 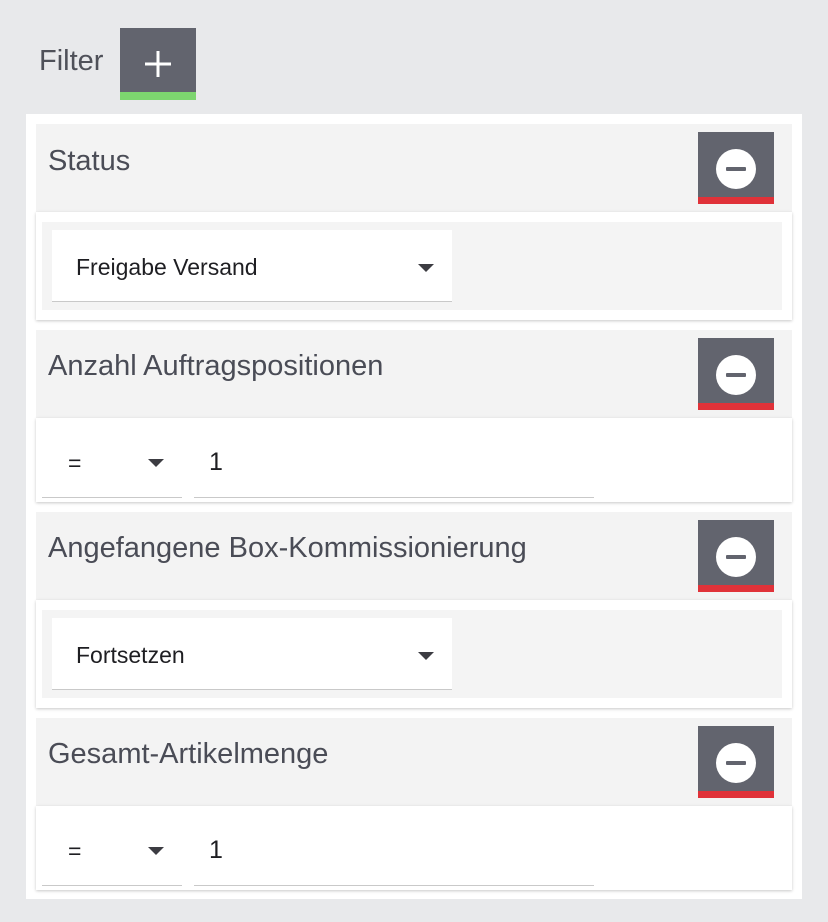 What do you see at coordinates (414, 762) in the screenshot?
I see `filter-block-total-quantity-header: Gesamt-Artikelmenge` at bounding box center [414, 762].